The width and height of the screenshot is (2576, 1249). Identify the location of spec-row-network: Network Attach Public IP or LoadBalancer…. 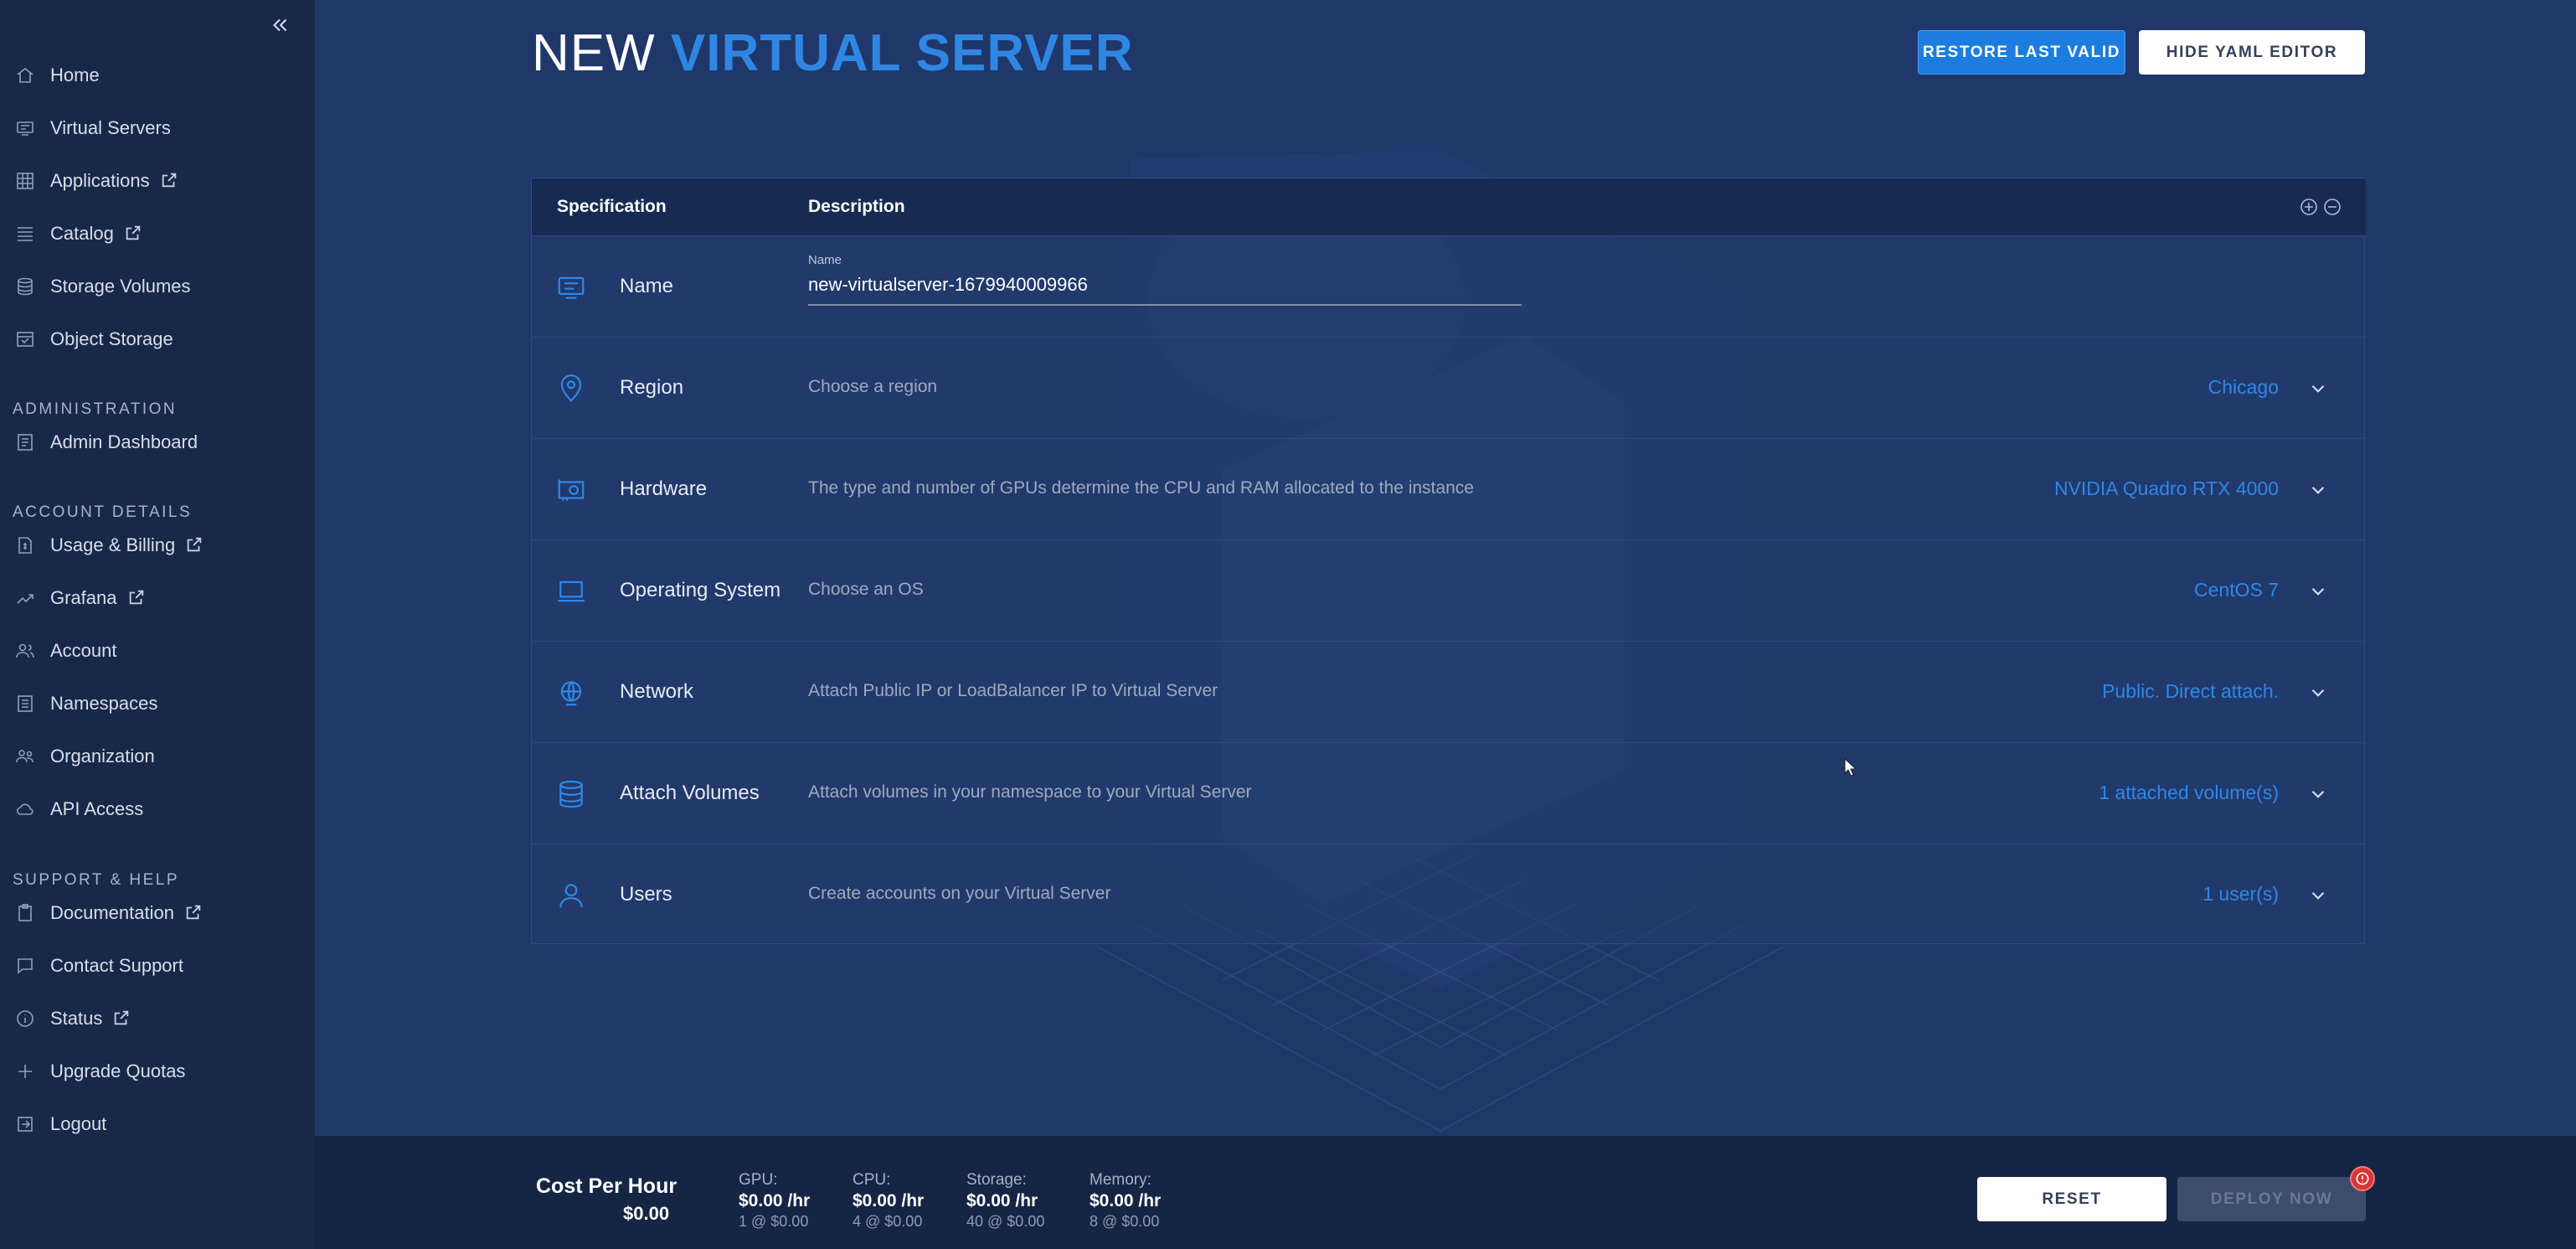
(1449, 691).